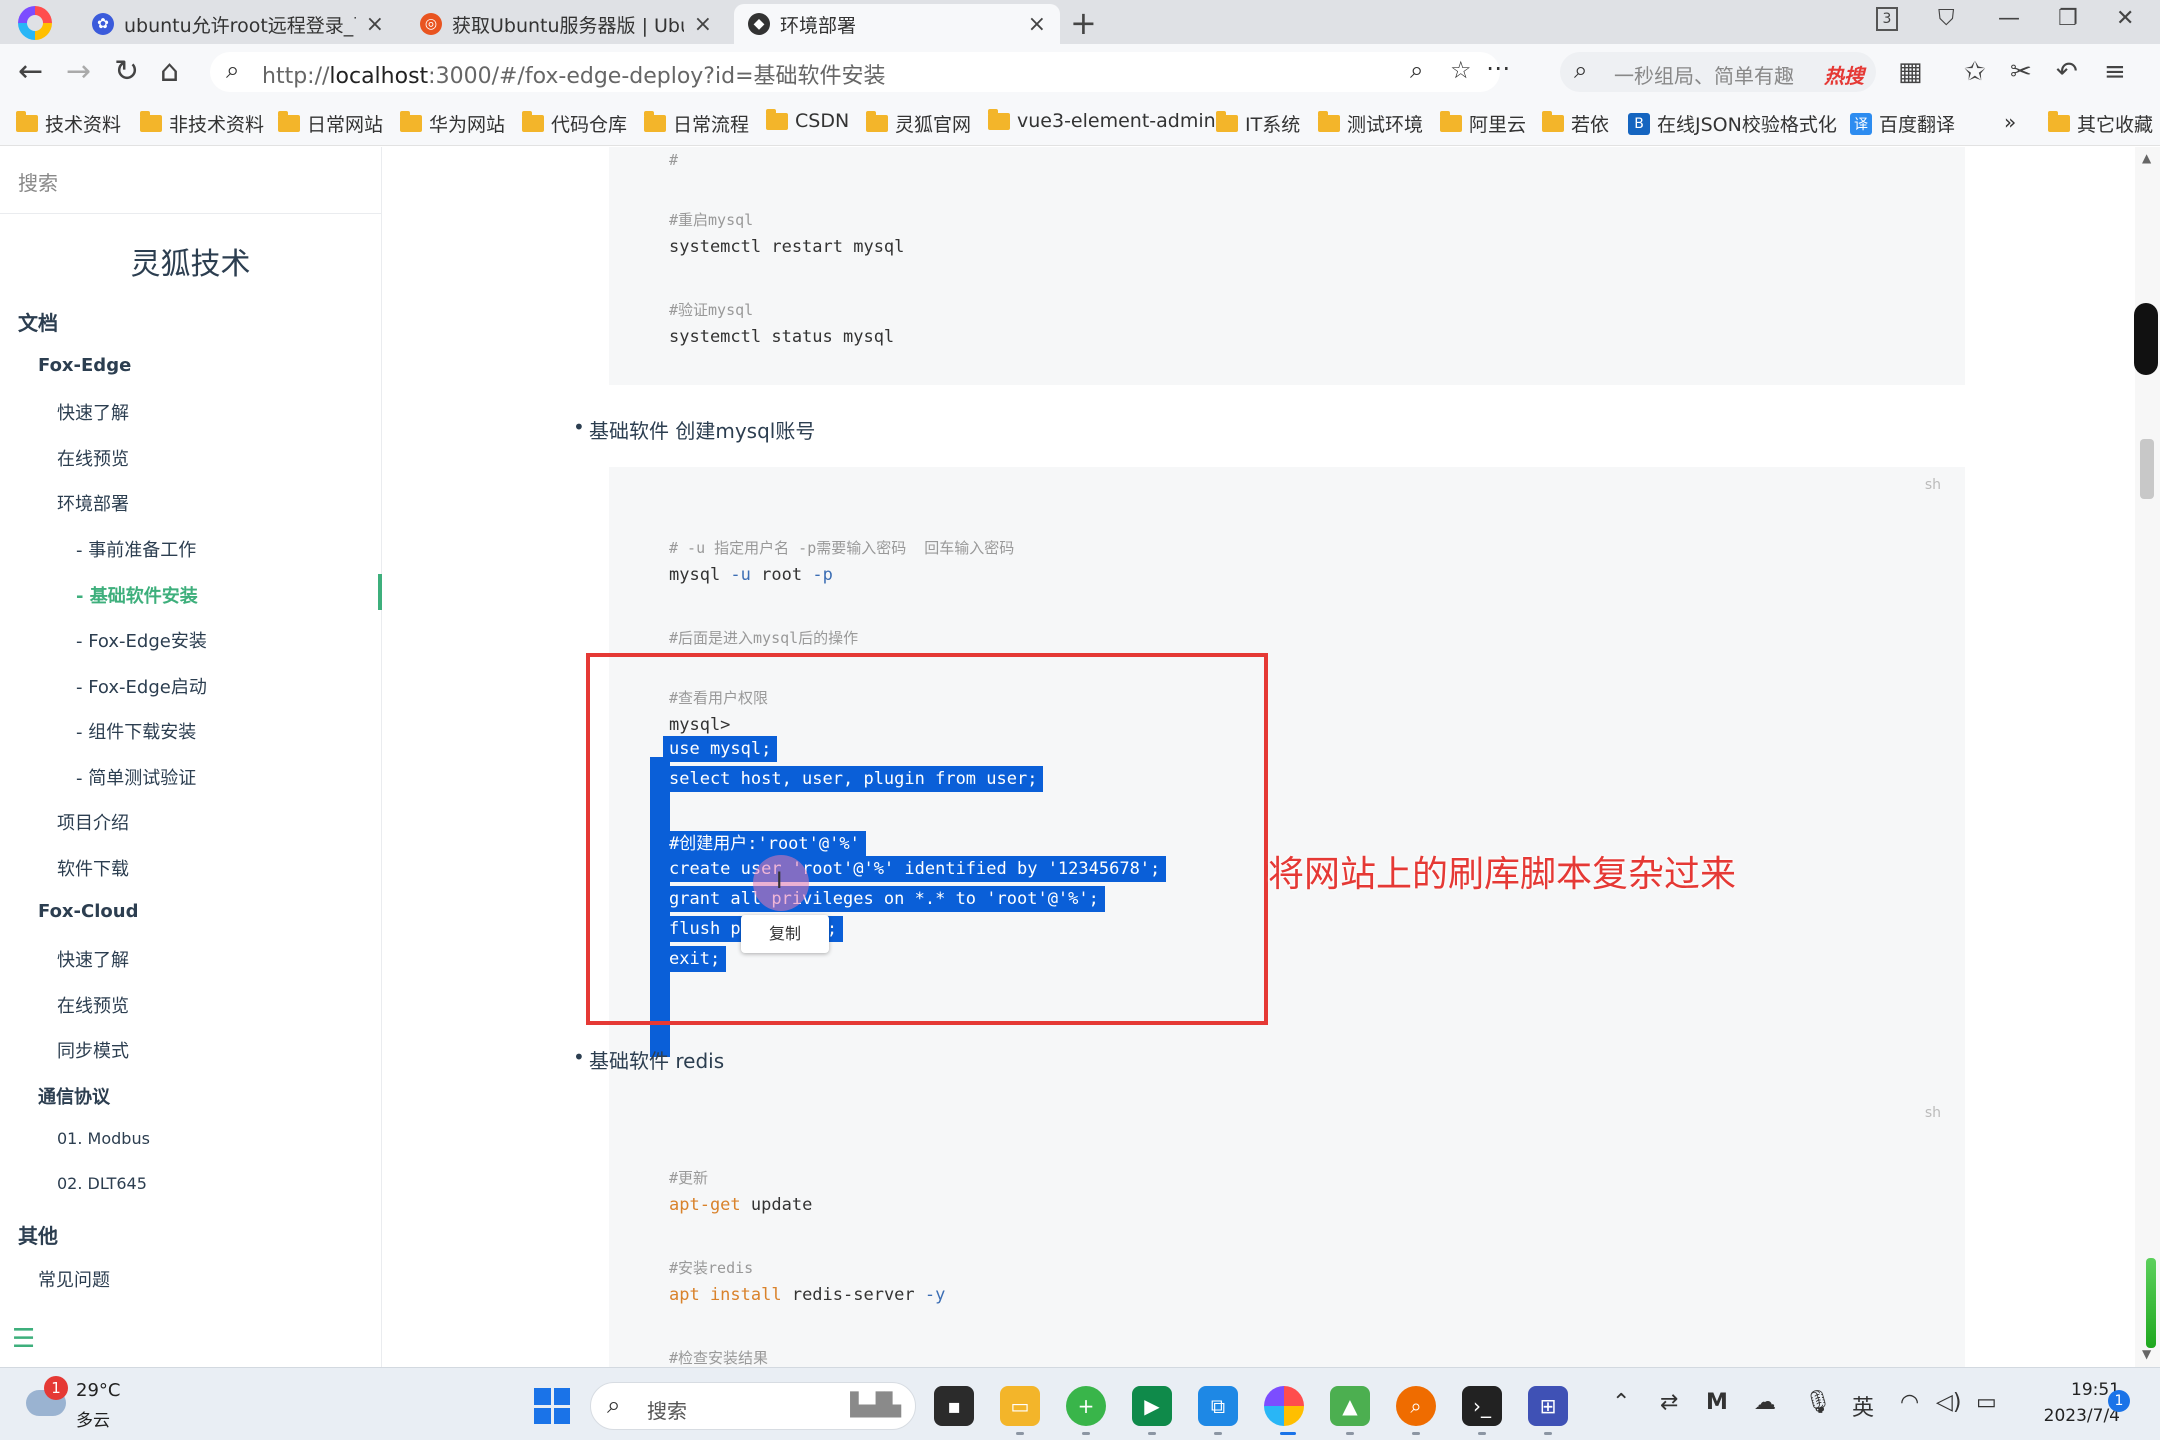  Describe the element at coordinates (2068, 18) in the screenshot. I see `restore-icon: ❐` at that location.